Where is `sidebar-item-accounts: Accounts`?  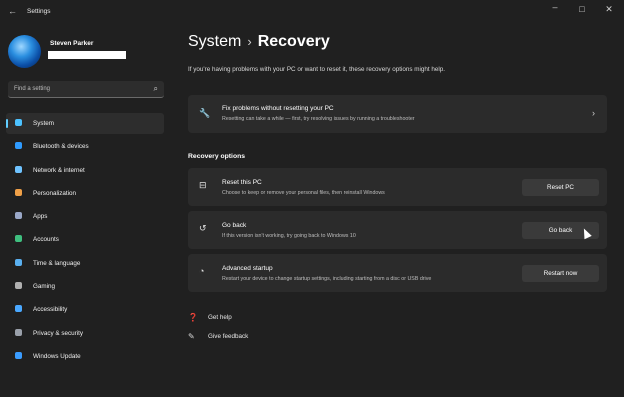 sidebar-item-accounts: Accounts is located at coordinates (85, 239).